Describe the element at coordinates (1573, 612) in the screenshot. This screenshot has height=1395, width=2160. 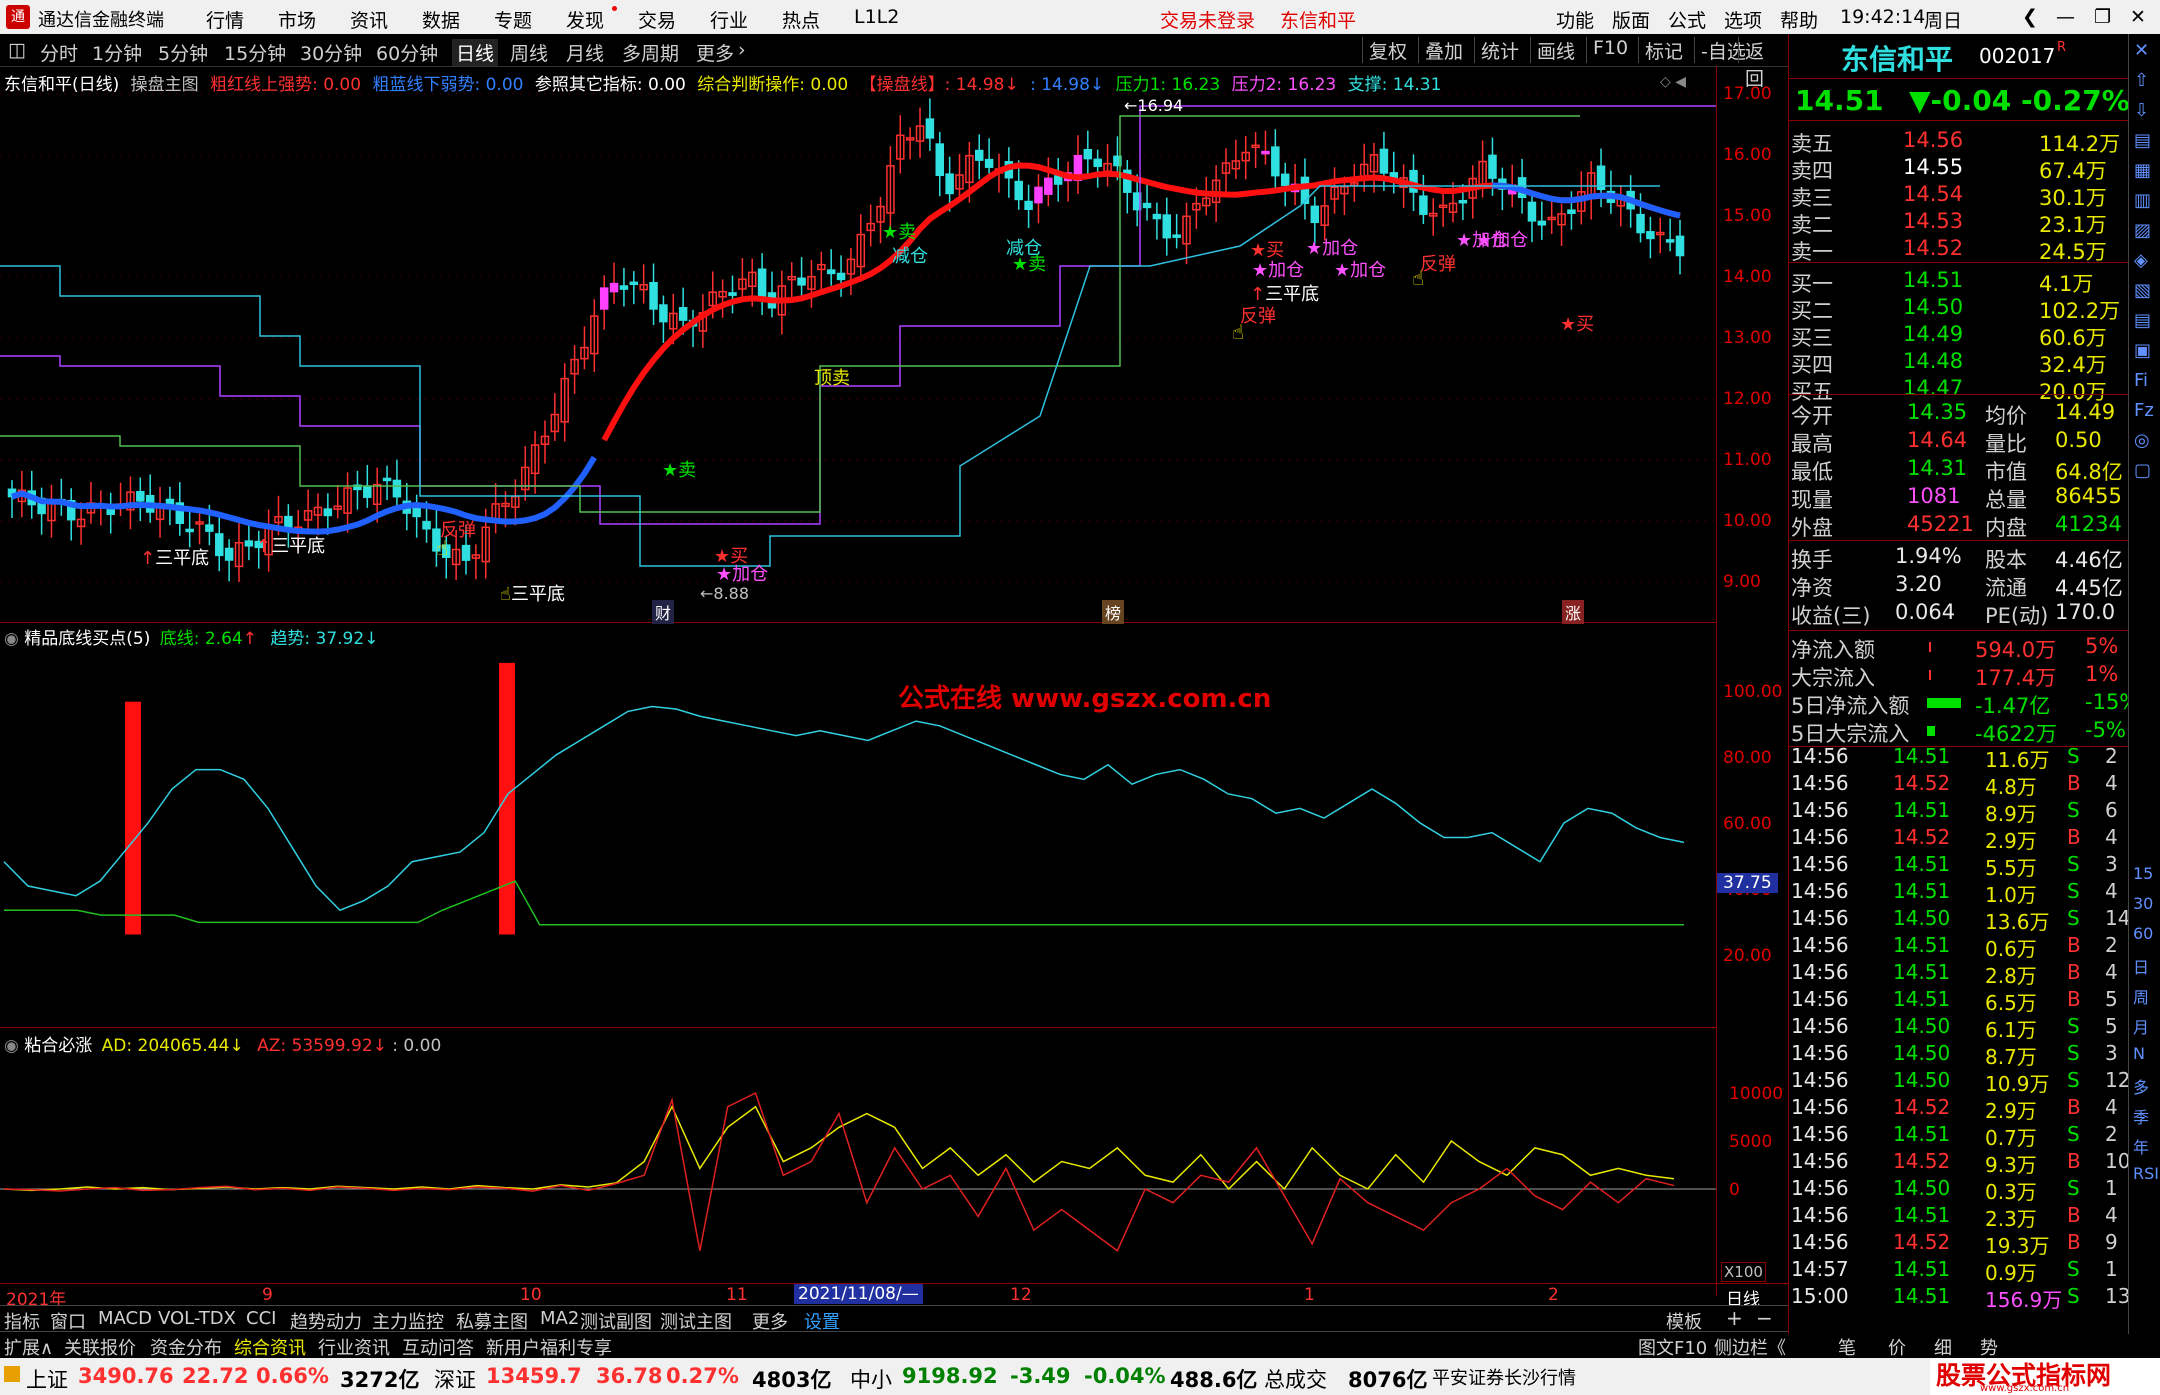
I see `event-zhang-badge: 涨` at that location.